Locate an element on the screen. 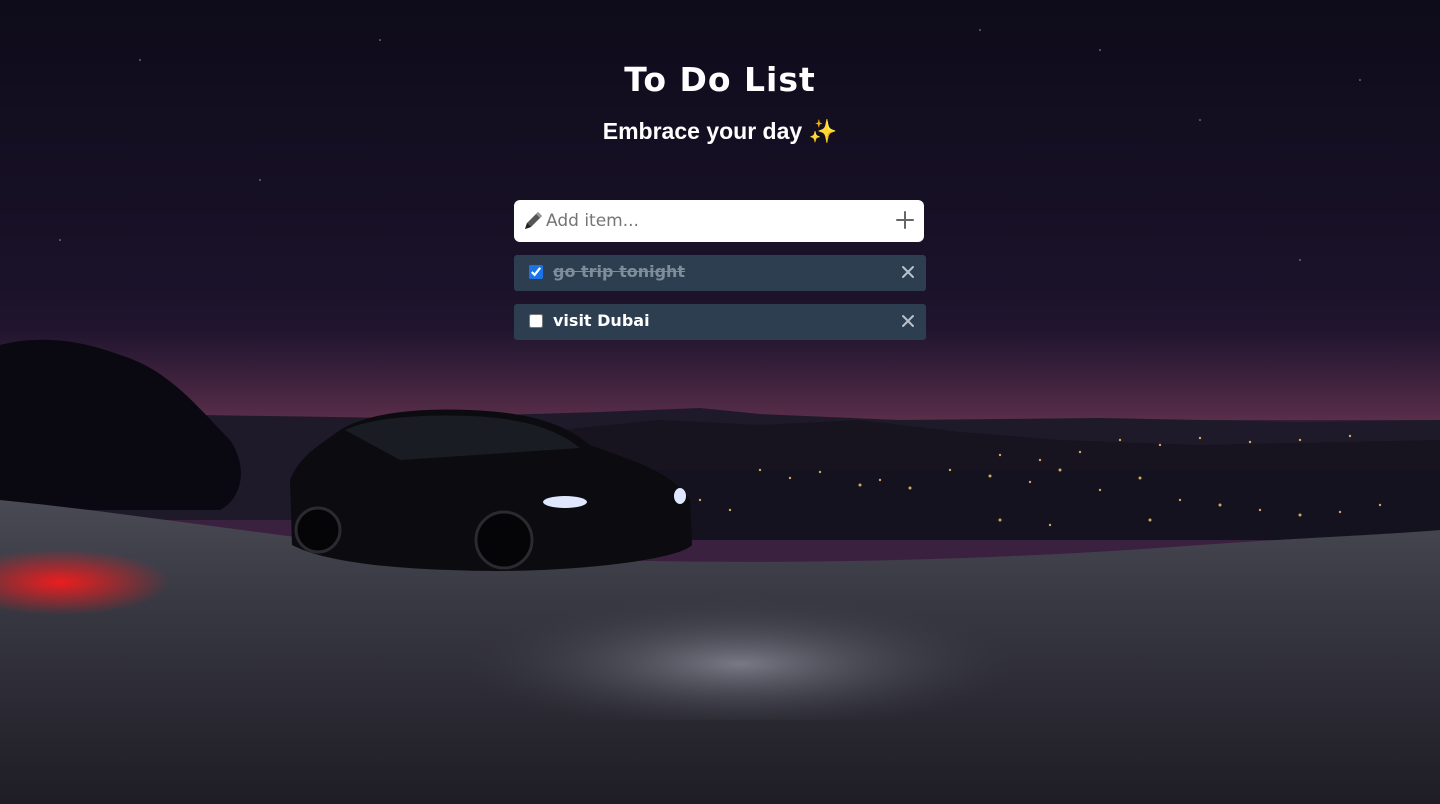 This screenshot has width=1440, height=804. todo-text: visit Dubai is located at coordinates (601, 320).